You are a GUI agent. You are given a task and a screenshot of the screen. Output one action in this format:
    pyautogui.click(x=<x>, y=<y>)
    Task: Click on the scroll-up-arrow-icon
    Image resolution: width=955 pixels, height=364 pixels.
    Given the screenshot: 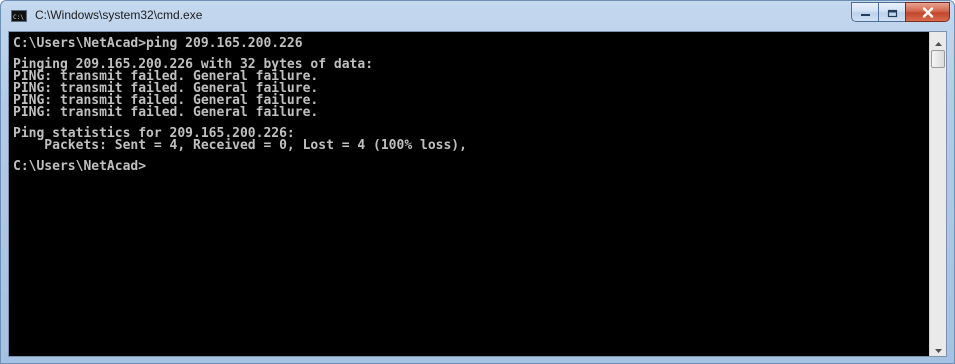 What is the action you would take?
    pyautogui.click(x=938, y=40)
    